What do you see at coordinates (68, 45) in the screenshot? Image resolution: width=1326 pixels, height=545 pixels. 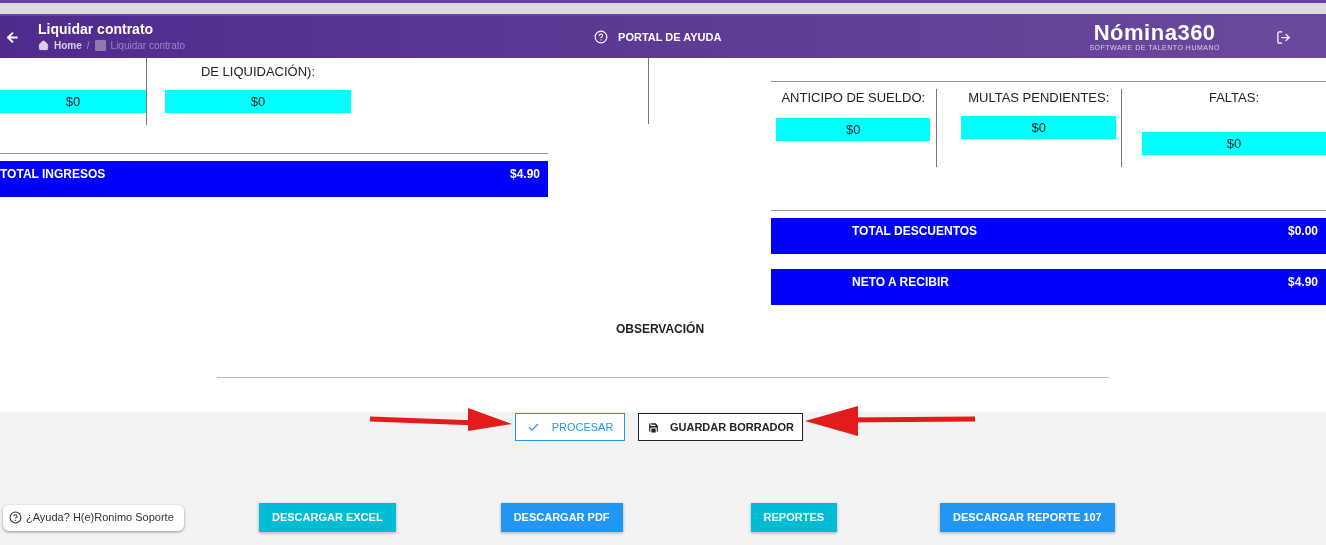 I see `breadcrumb-link: Home` at bounding box center [68, 45].